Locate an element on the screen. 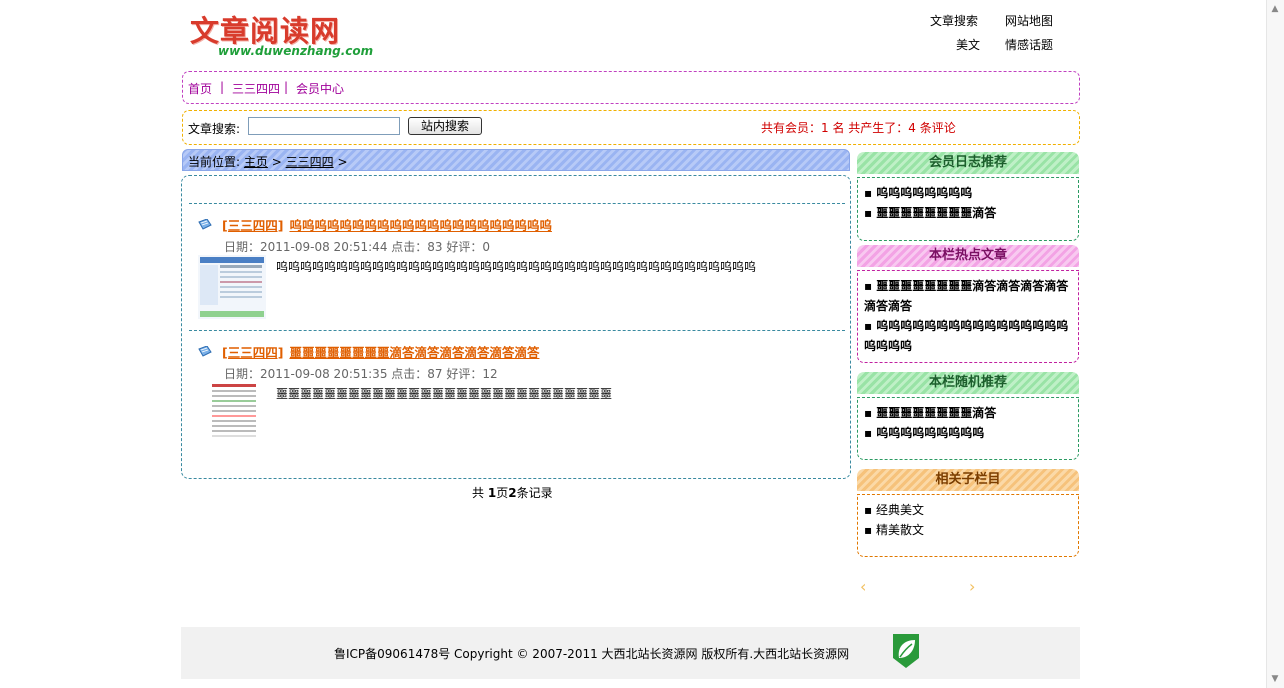 The image size is (1284, 688). logo-url: www.duwenzhang.com is located at coordinates (296, 51).